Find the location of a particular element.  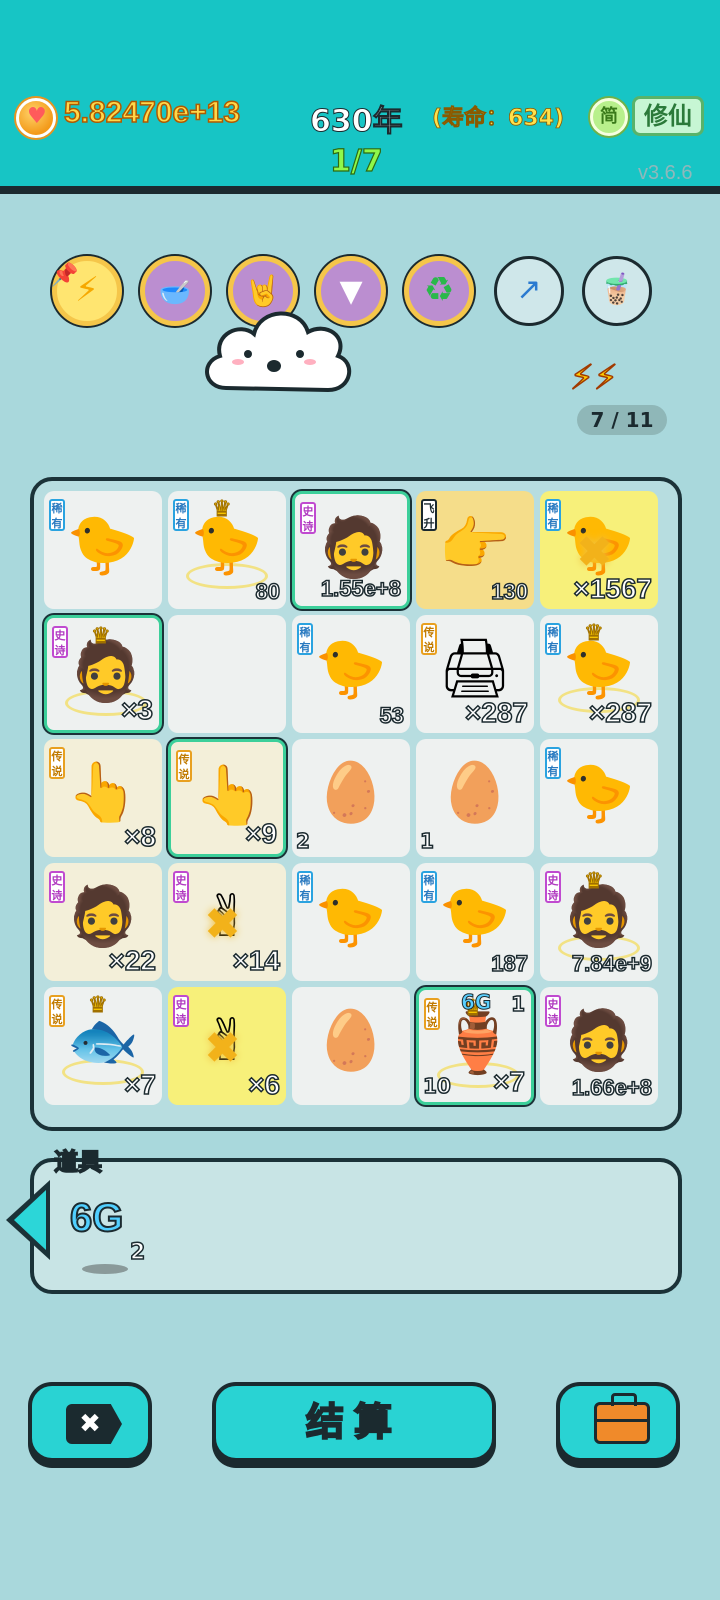

arrow-up-skill-button: ↗ is located at coordinates (529, 291).